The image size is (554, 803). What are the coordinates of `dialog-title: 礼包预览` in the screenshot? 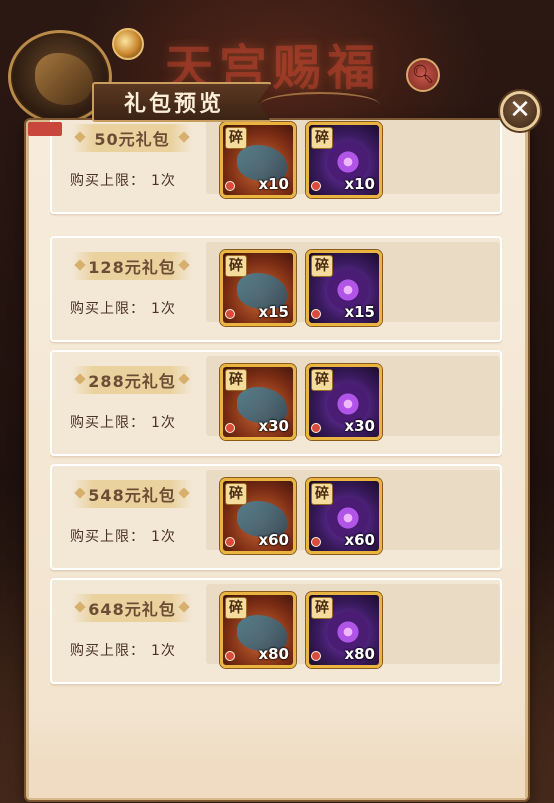 It's located at (174, 104).